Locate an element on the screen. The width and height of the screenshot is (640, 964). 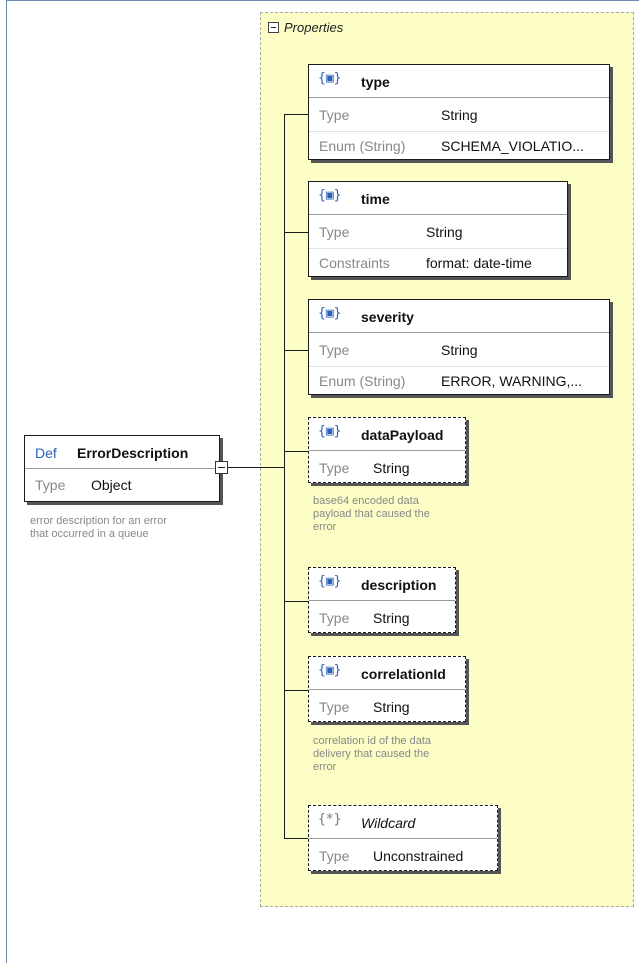
connector-description is located at coordinates (296, 601).